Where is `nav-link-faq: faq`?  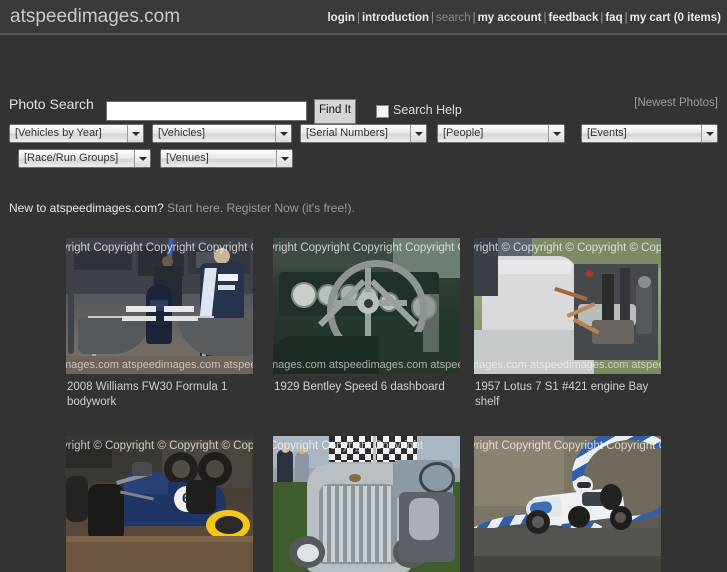
nav-link-faq: faq is located at coordinates (613, 18).